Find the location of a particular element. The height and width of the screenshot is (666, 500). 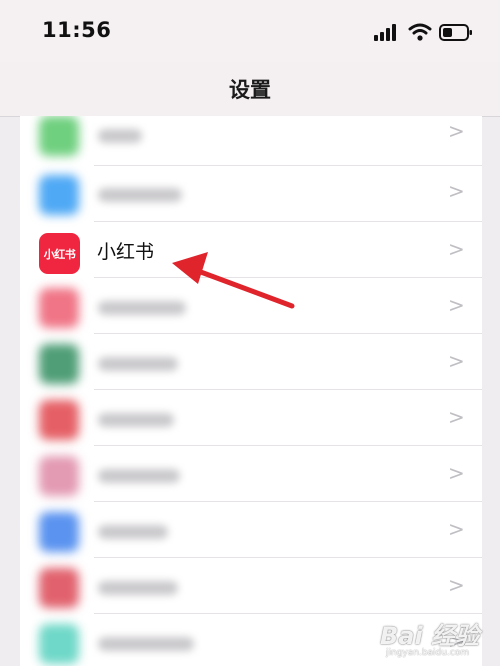

status-icons is located at coordinates (423, 32).